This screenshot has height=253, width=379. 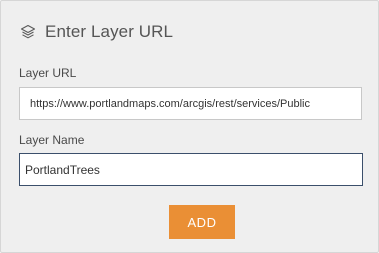 I want to click on layer-name-label: Layer Name, so click(x=52, y=140).